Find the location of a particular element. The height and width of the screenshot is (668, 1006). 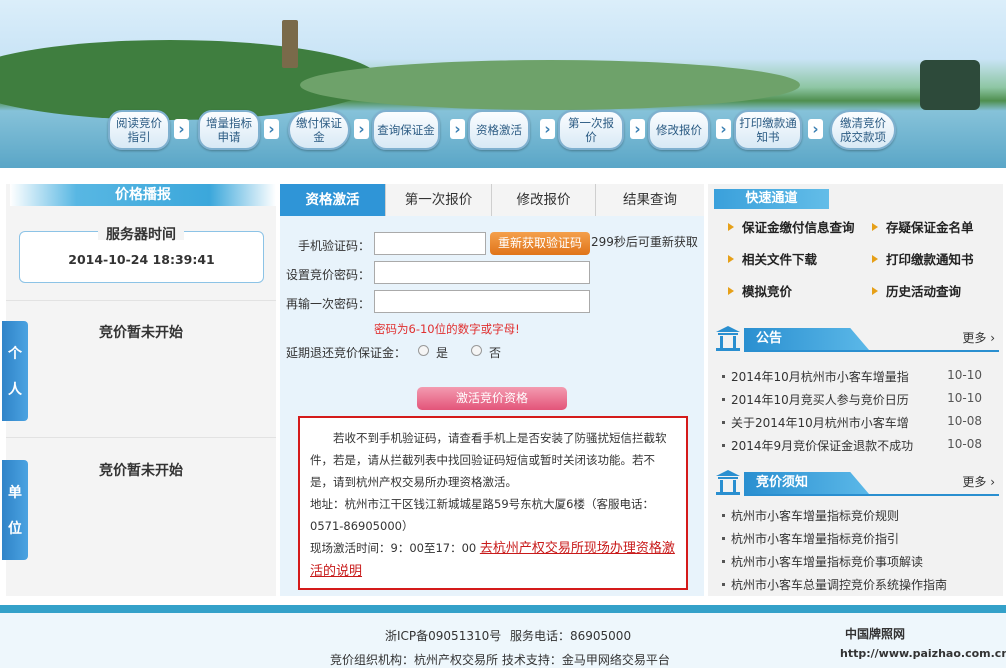

step-pay-deposit: 缴付保证金 is located at coordinates (319, 130).